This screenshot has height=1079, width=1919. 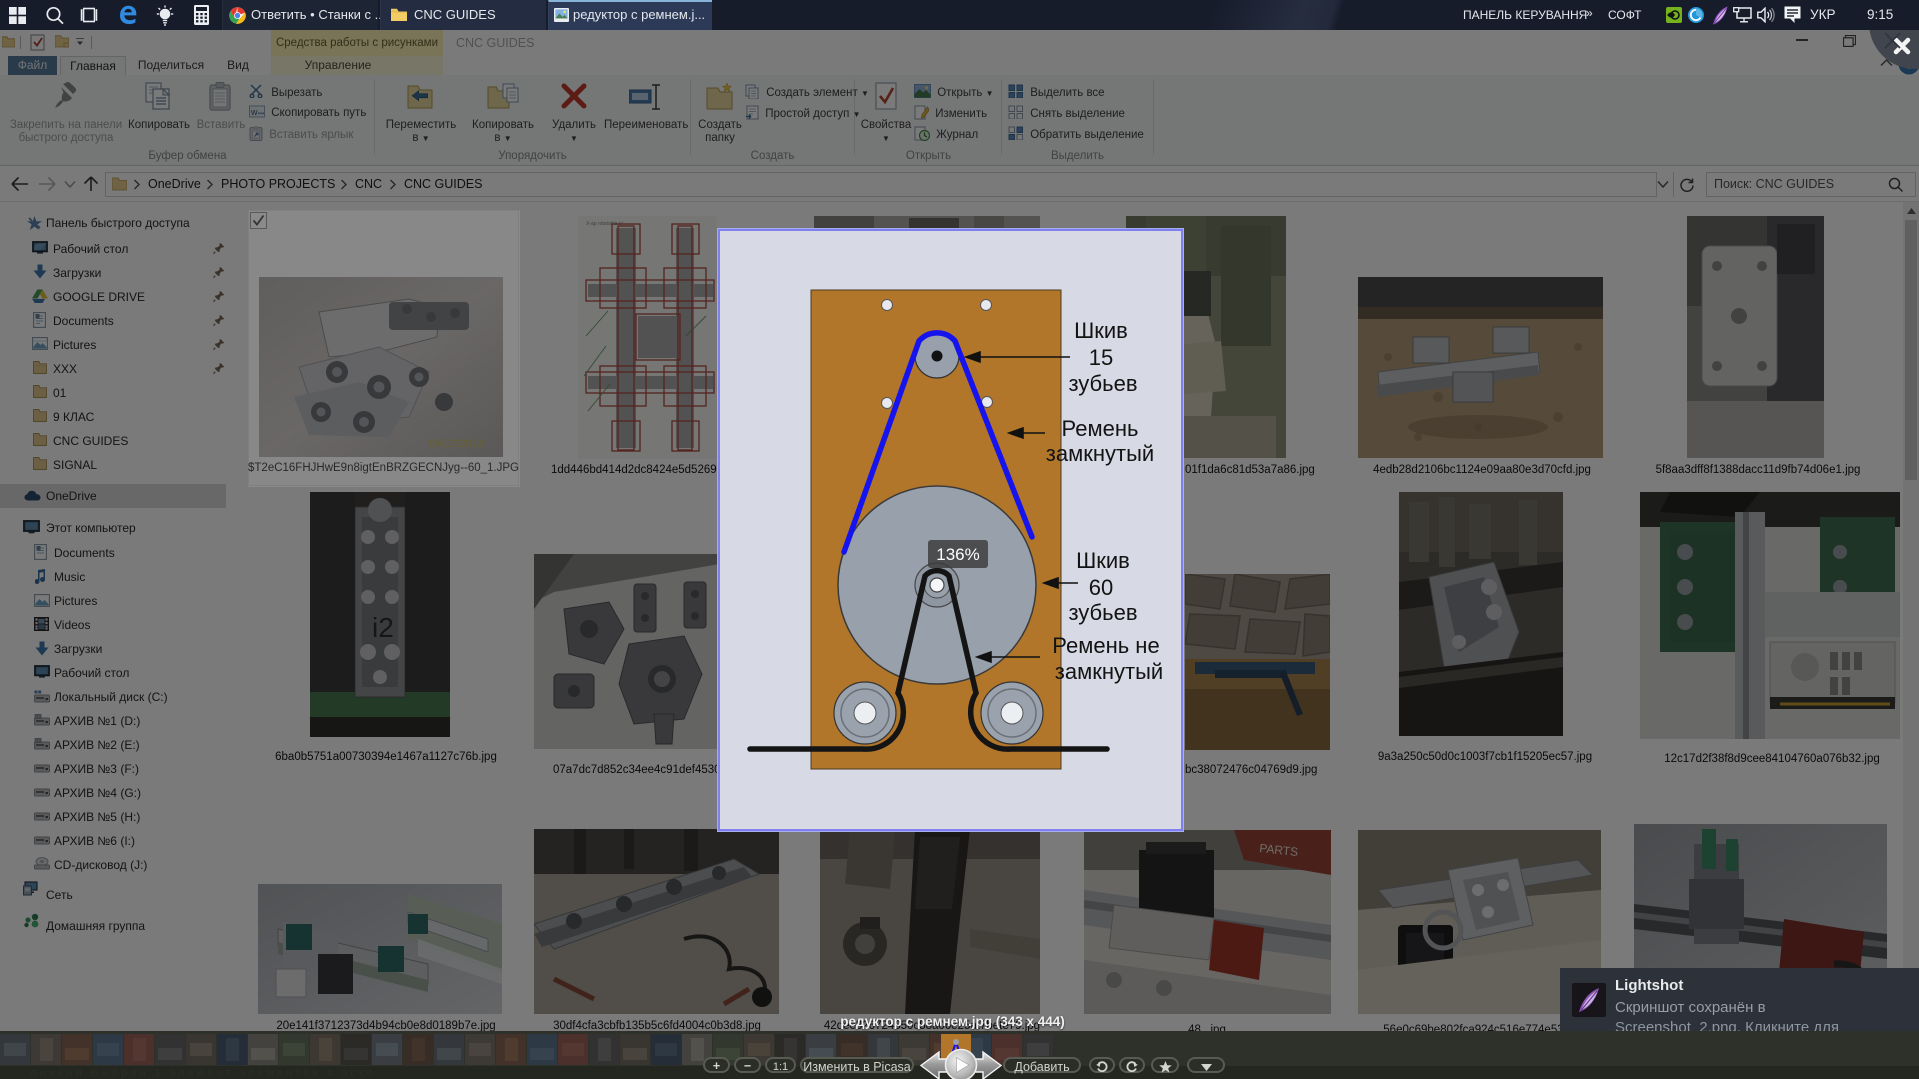 I want to click on svg-text: 15, so click(x=1101, y=357).